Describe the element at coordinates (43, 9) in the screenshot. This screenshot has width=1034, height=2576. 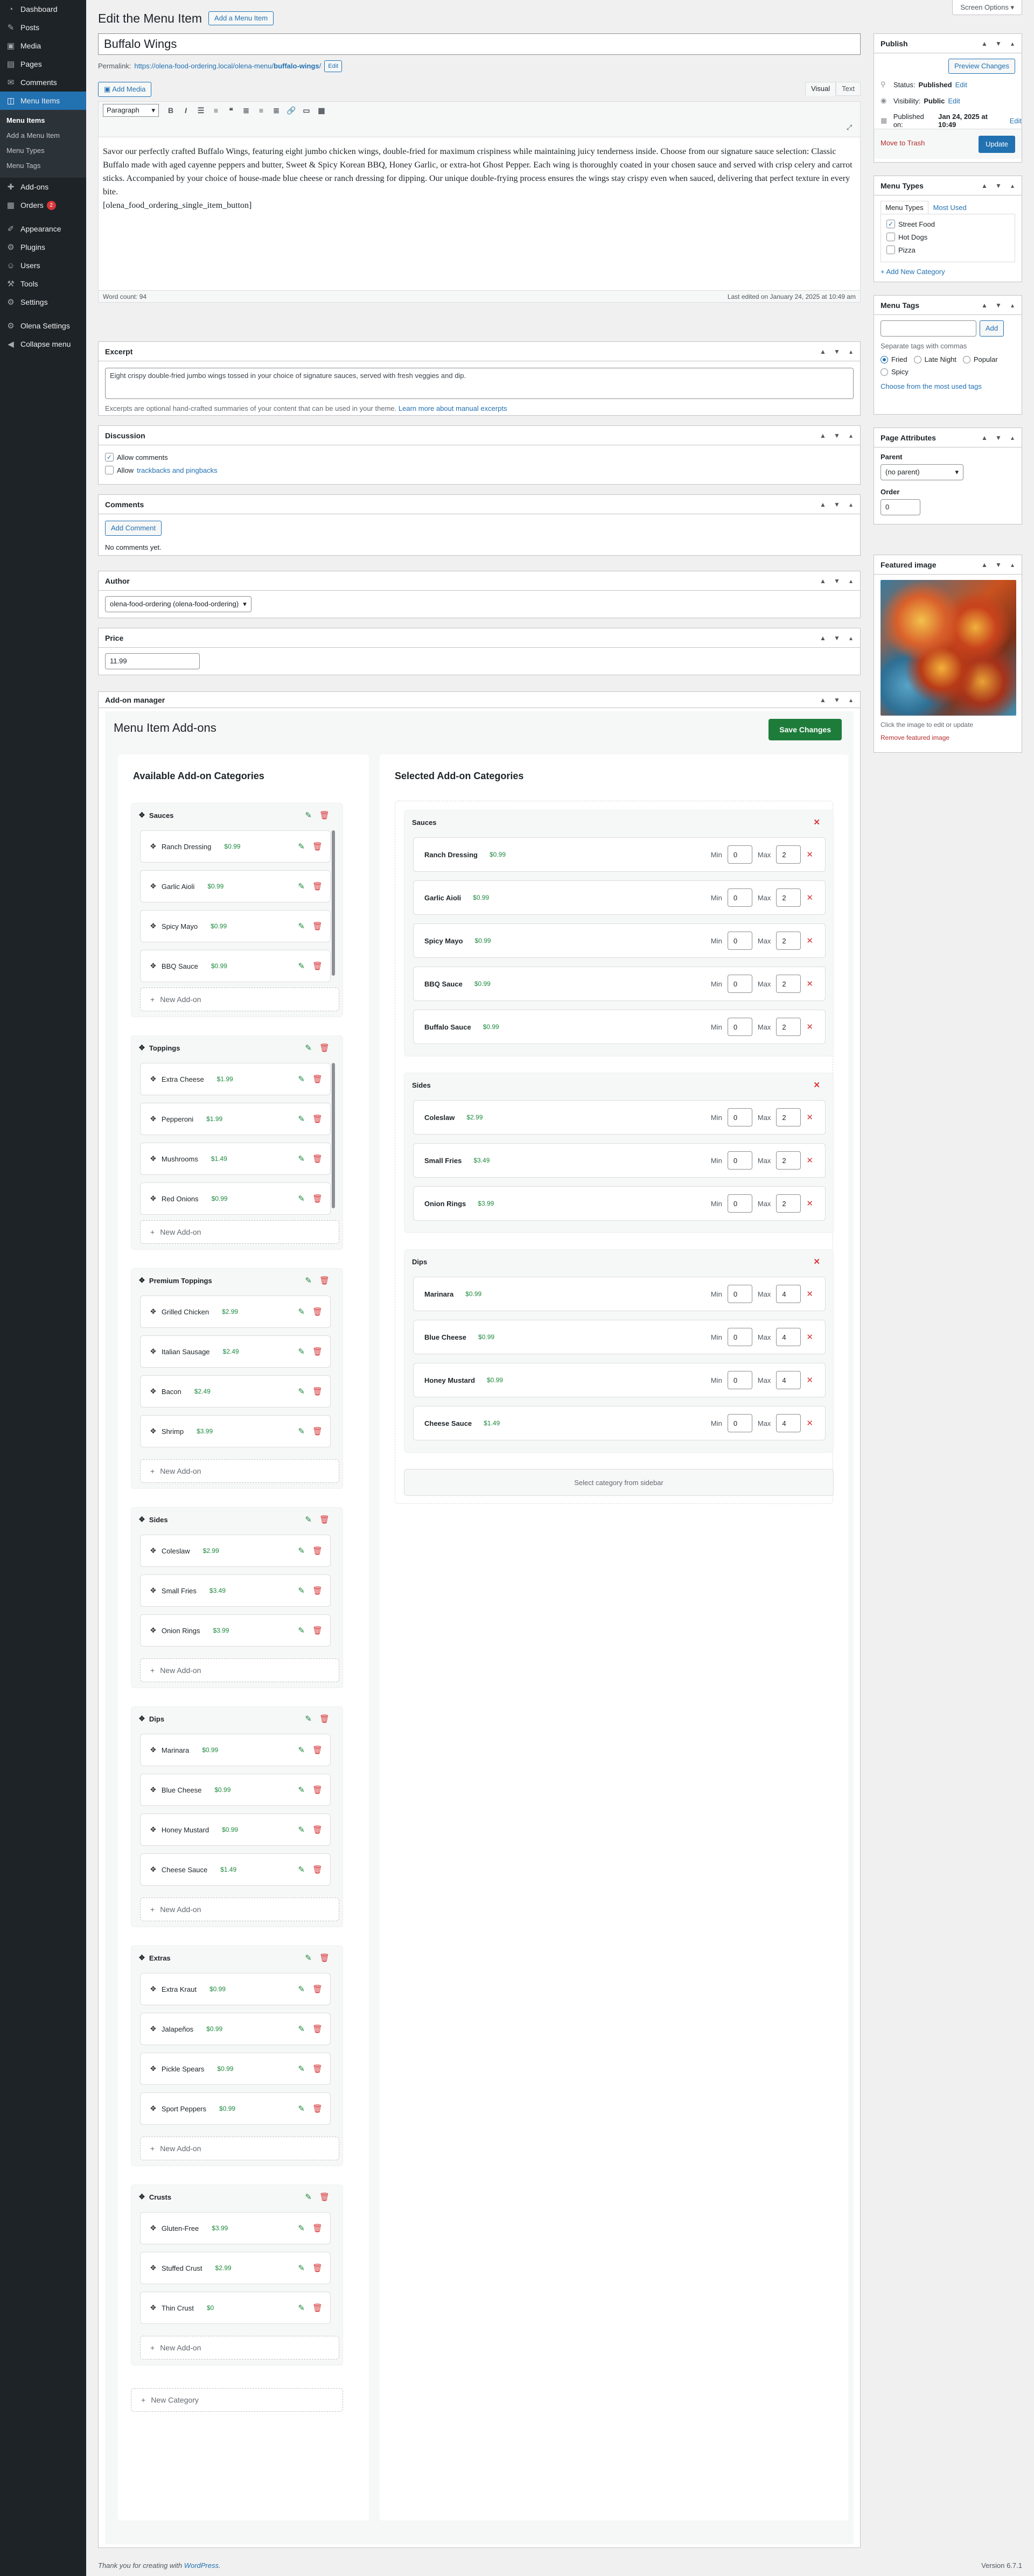
I see `menu-item-dashboard: ◔ Dashboard` at that location.